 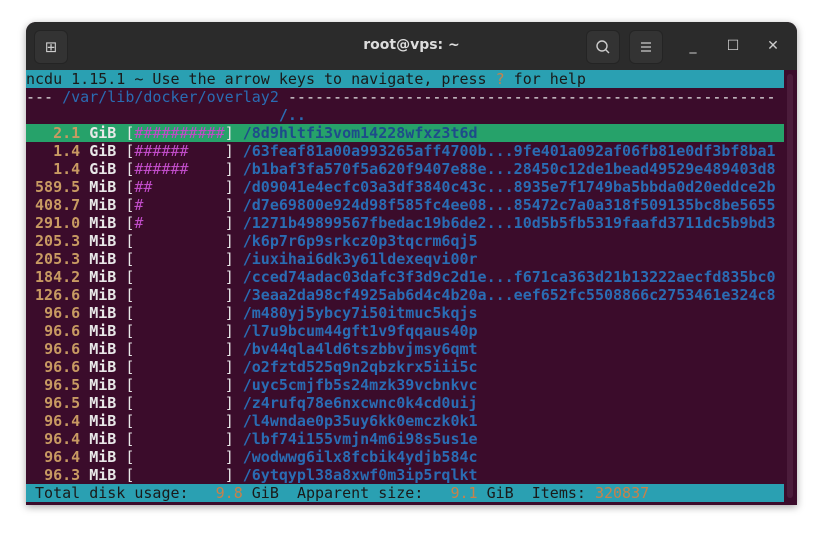 I want to click on search-button, so click(x=603, y=47).